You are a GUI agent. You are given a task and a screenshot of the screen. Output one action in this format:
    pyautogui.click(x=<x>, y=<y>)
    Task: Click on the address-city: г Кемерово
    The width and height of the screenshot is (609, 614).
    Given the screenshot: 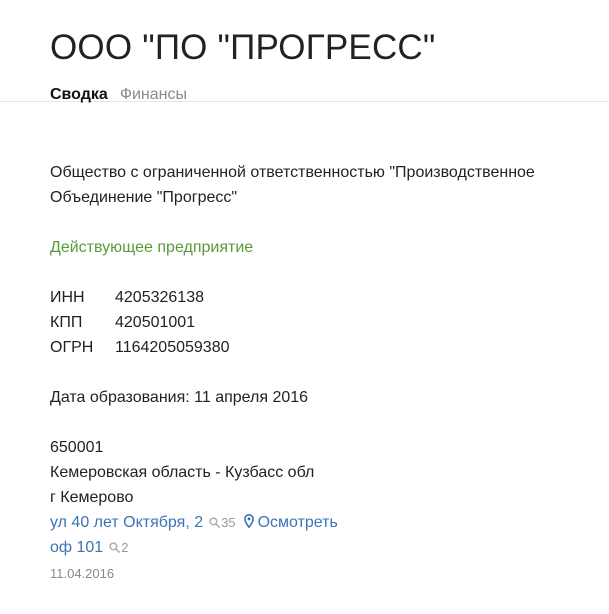 What is the action you would take?
    pyautogui.click(x=92, y=497)
    